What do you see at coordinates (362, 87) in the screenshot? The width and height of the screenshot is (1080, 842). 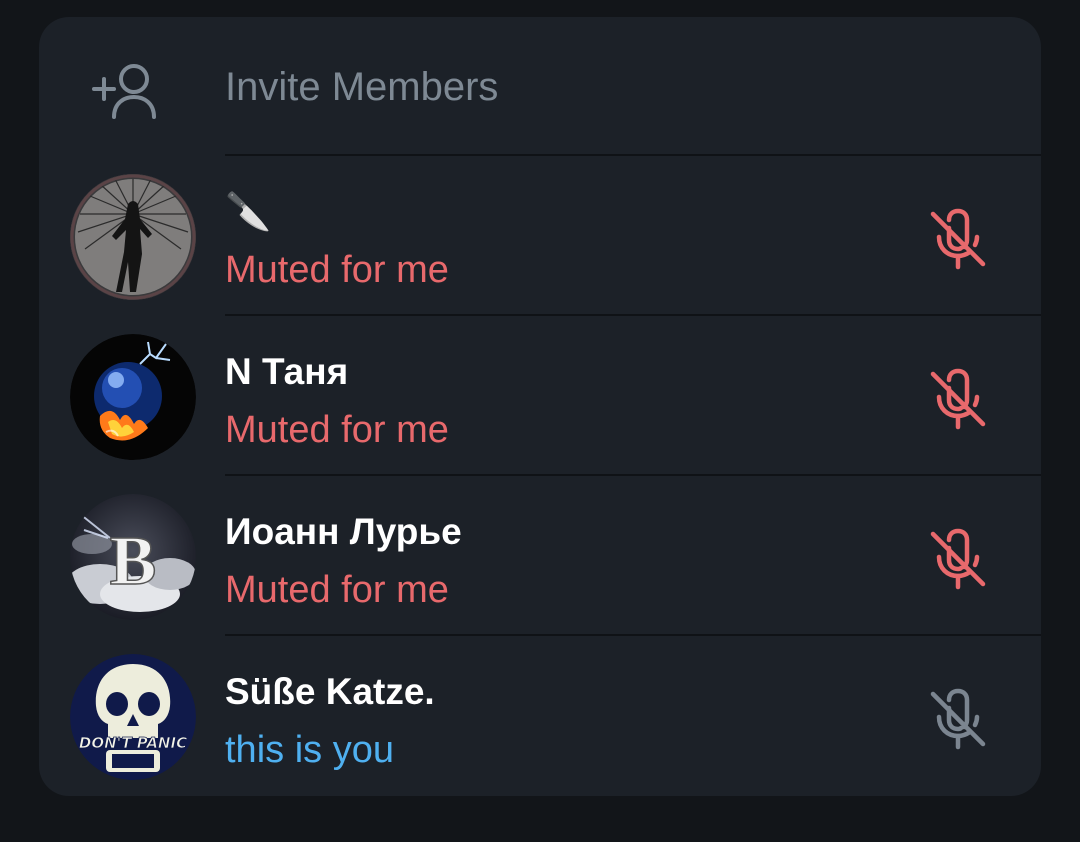 I see `invite-members-label: Invite Members` at bounding box center [362, 87].